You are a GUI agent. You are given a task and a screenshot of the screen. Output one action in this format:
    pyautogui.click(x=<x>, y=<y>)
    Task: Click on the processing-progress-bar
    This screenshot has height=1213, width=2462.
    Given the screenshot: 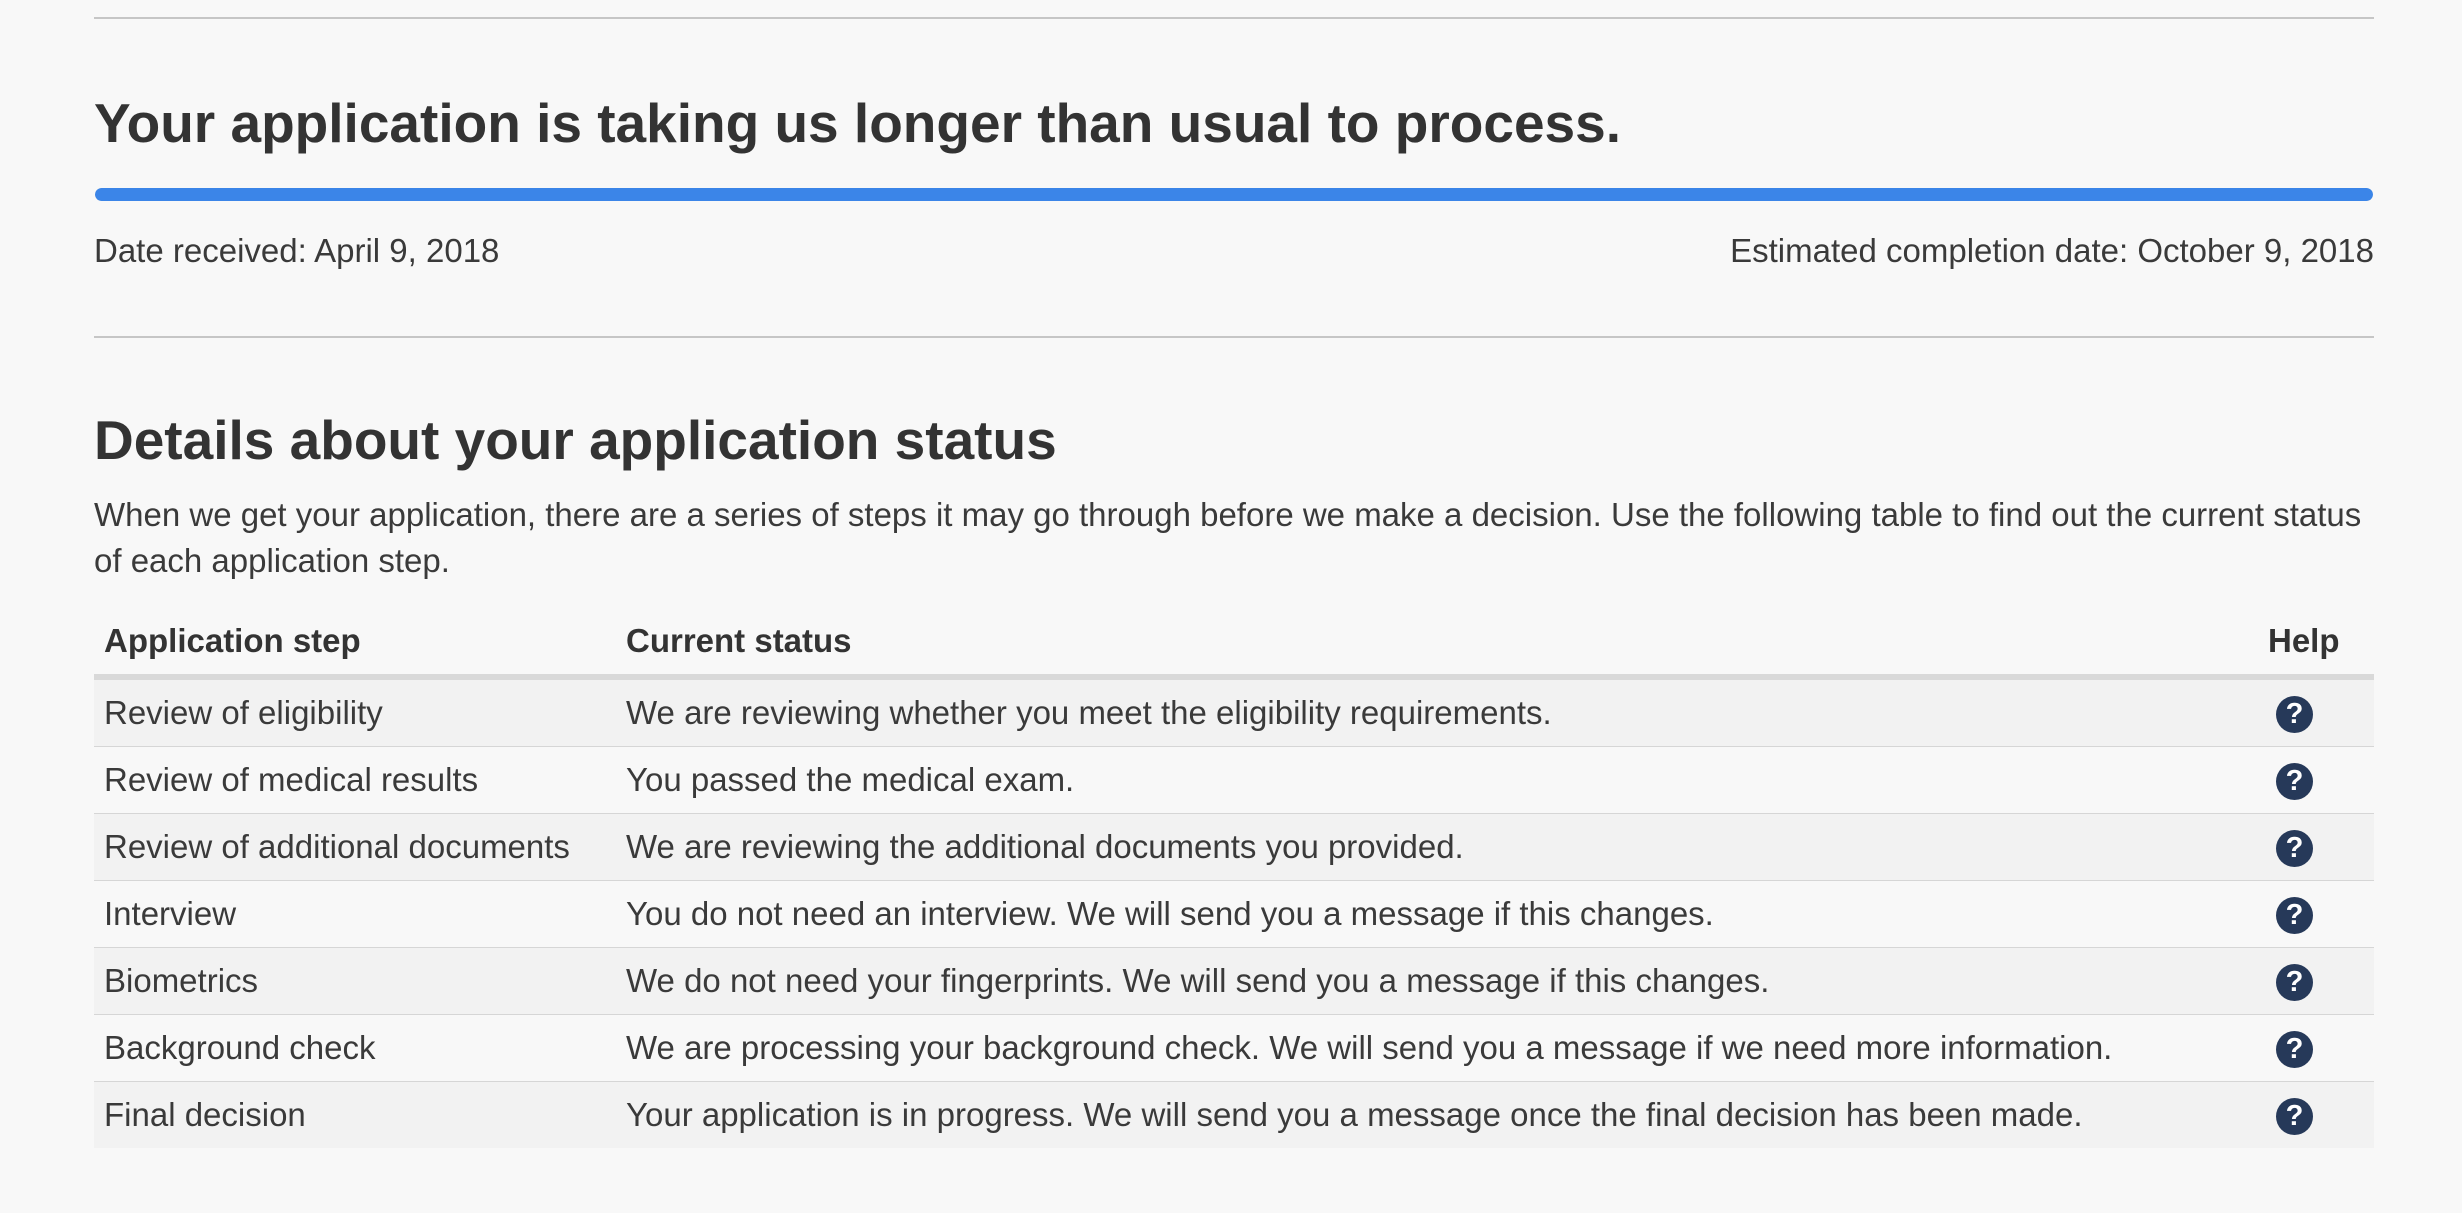 What is the action you would take?
    pyautogui.click(x=1234, y=194)
    